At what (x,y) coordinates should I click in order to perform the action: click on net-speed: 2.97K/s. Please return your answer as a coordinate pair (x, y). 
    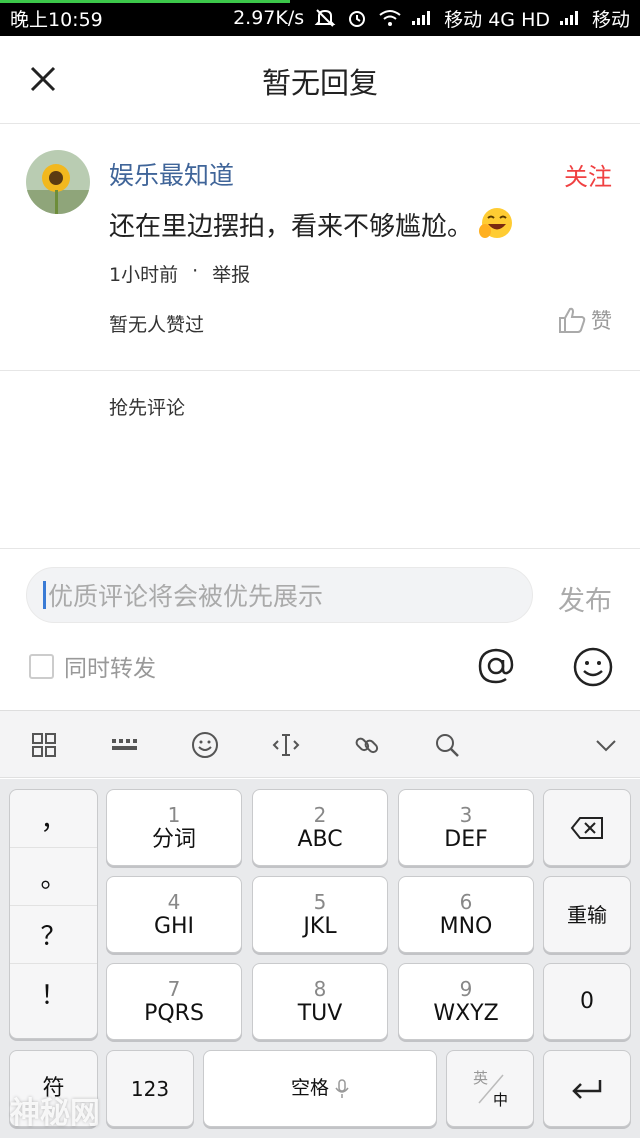
    Looking at the image, I should click on (269, 18).